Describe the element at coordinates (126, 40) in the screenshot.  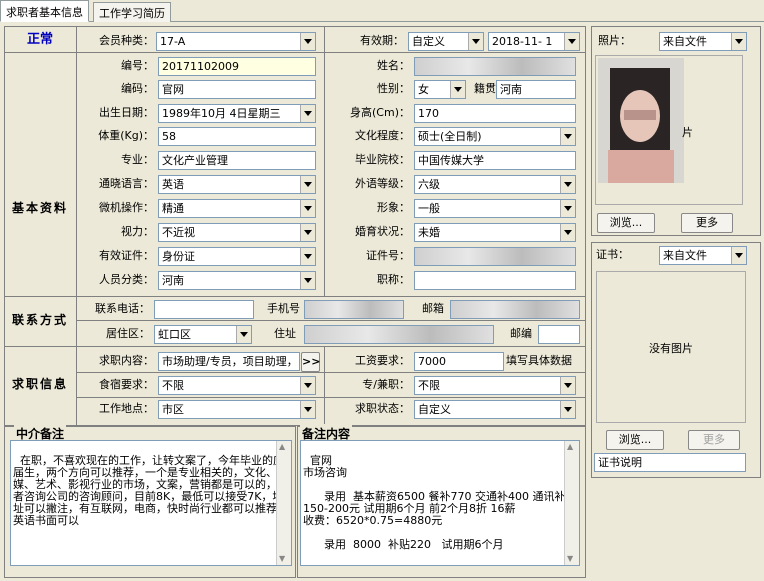
I see `member-type-label: 会员种类：` at that location.